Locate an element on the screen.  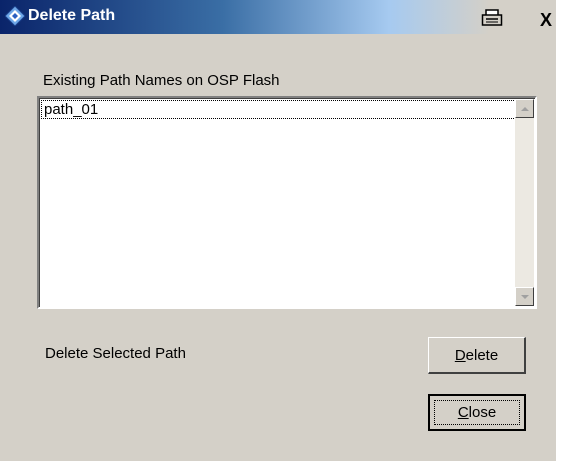
title-bar: Delete Path X is located at coordinates (278, 17).